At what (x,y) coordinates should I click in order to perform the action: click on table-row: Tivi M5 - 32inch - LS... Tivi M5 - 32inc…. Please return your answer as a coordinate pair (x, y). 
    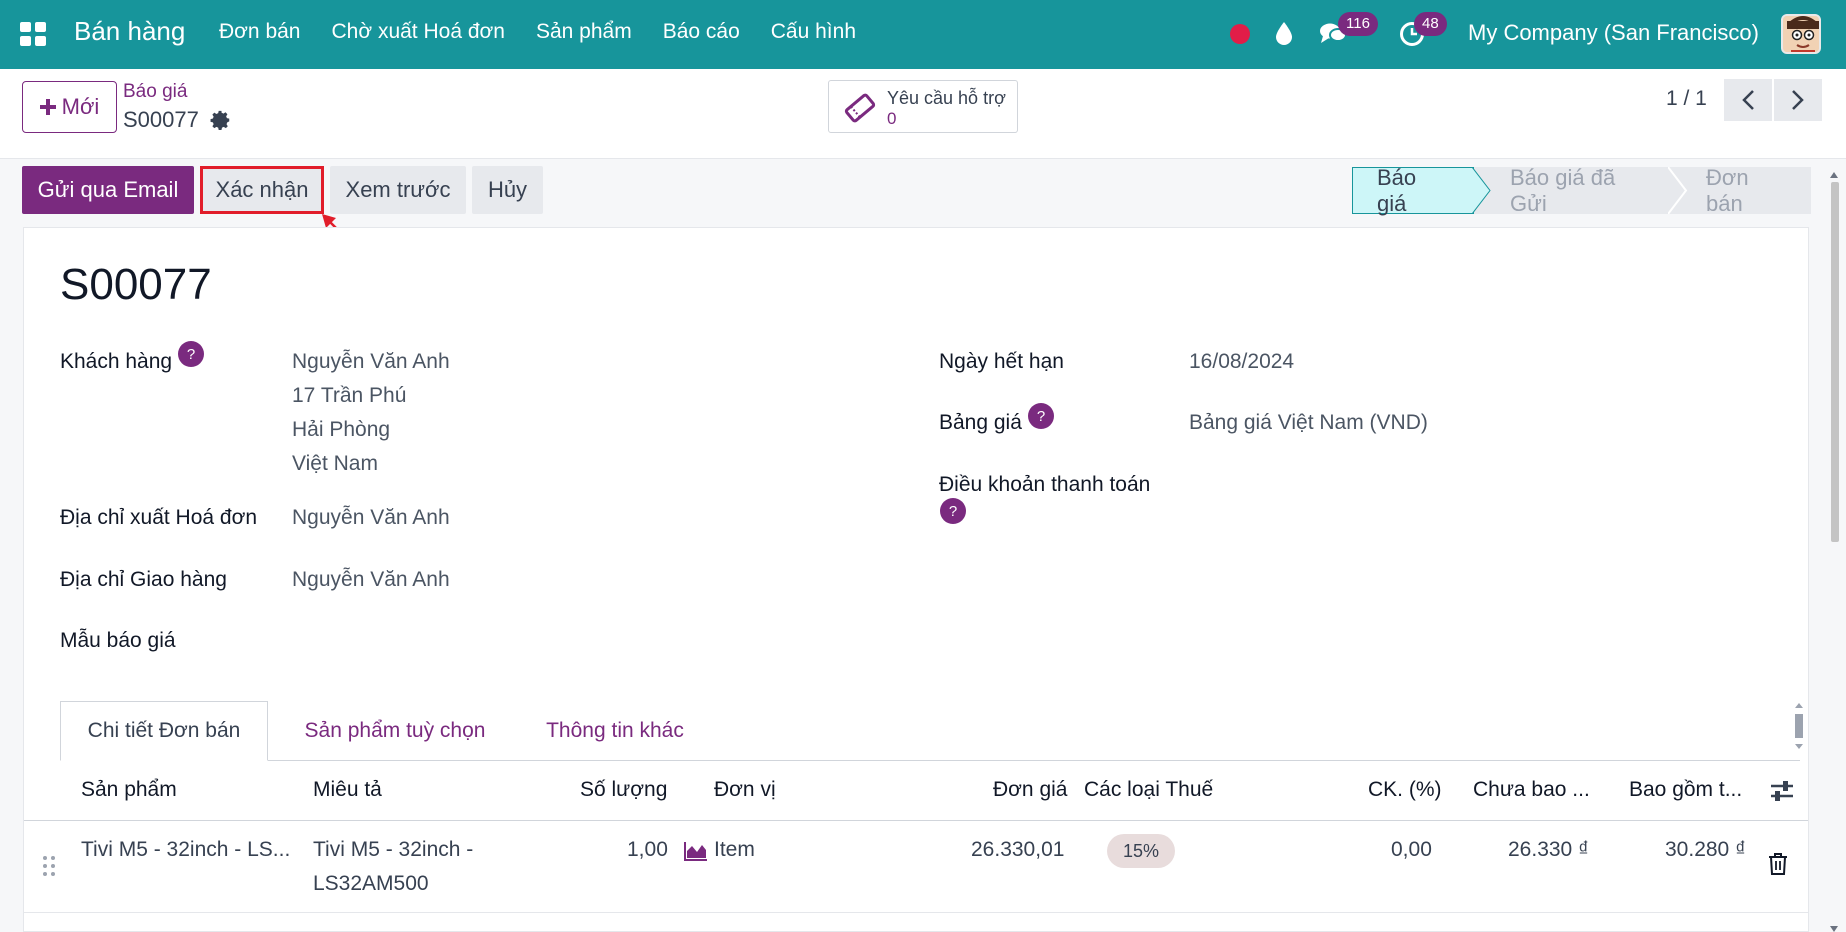
    Looking at the image, I should click on (916, 867).